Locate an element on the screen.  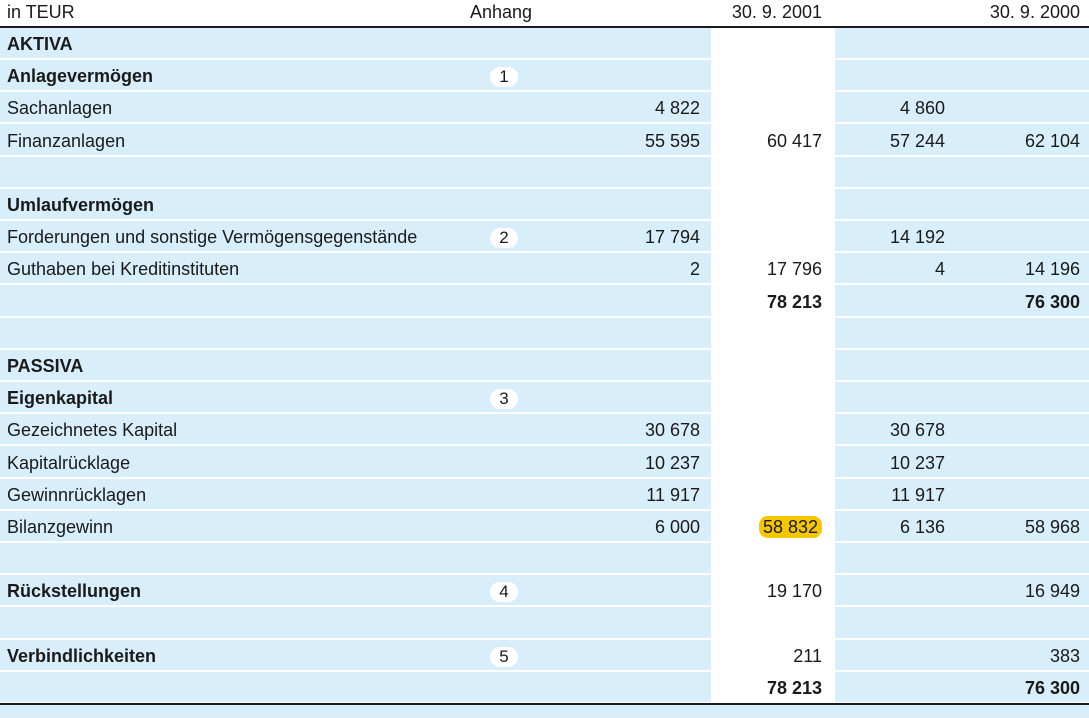
value-2001-detail: 4 822 is located at coordinates (677, 108).